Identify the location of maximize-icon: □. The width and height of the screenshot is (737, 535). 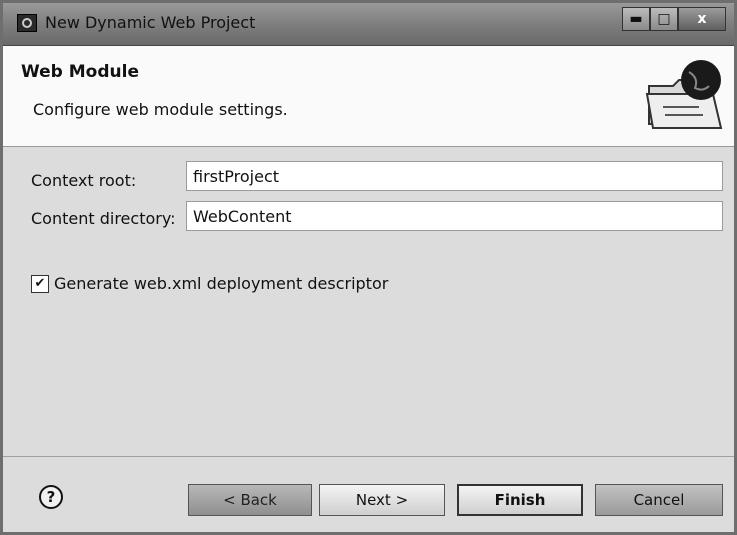
(664, 19).